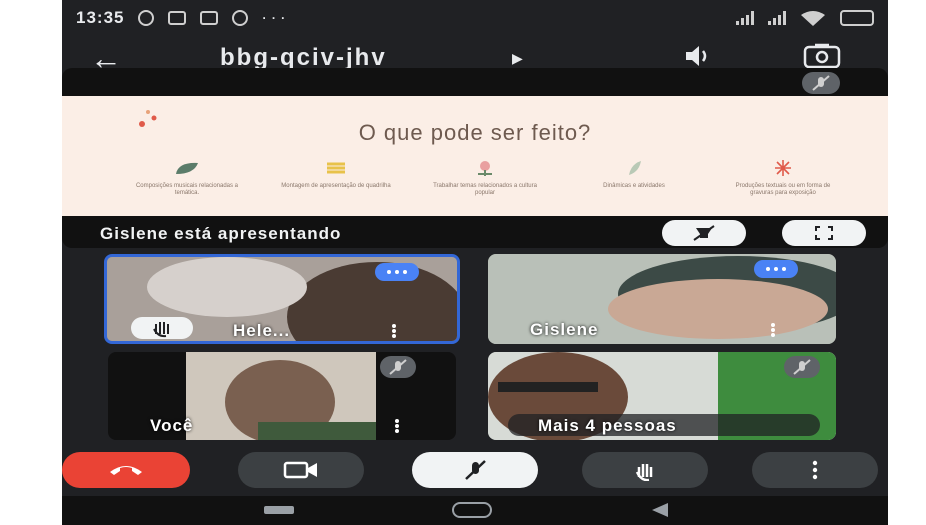 Image resolution: width=926 pixels, height=525 pixels. I want to click on flower-icon, so click(485, 168).